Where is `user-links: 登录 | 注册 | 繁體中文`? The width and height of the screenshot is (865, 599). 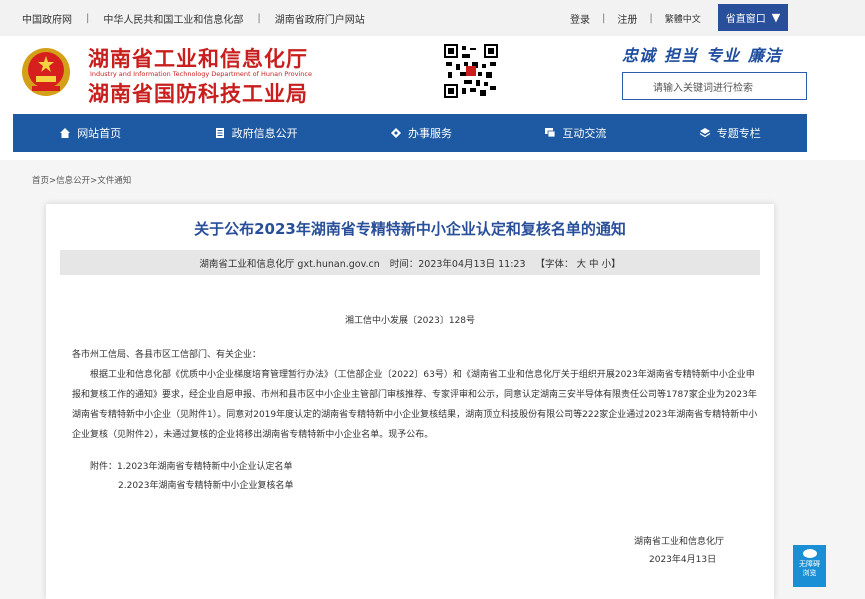 user-links: 登录 | 注册 | 繁體中文 is located at coordinates (635, 18).